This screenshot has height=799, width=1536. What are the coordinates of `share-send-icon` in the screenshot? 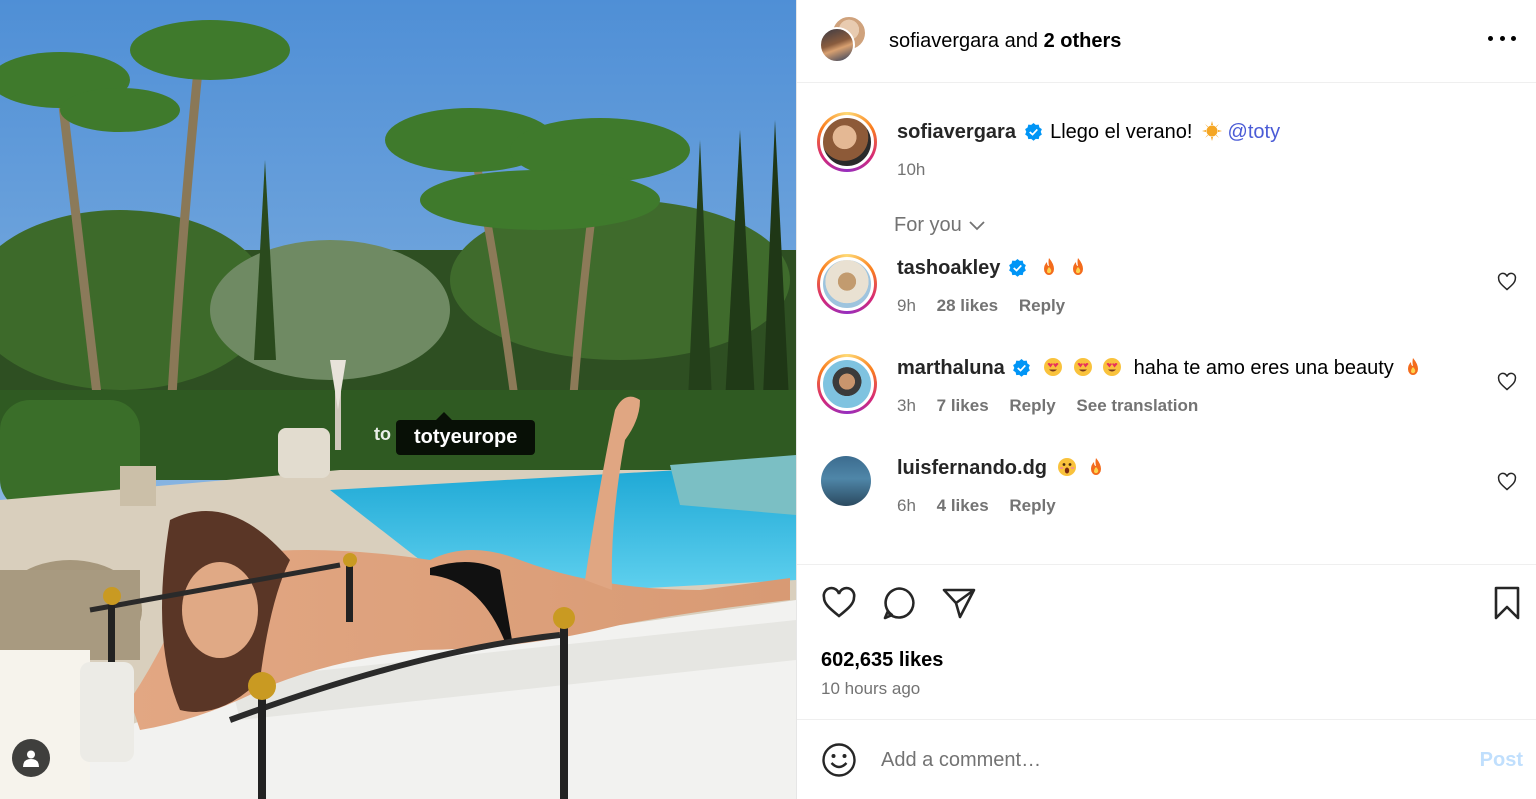 It's located at (959, 603).